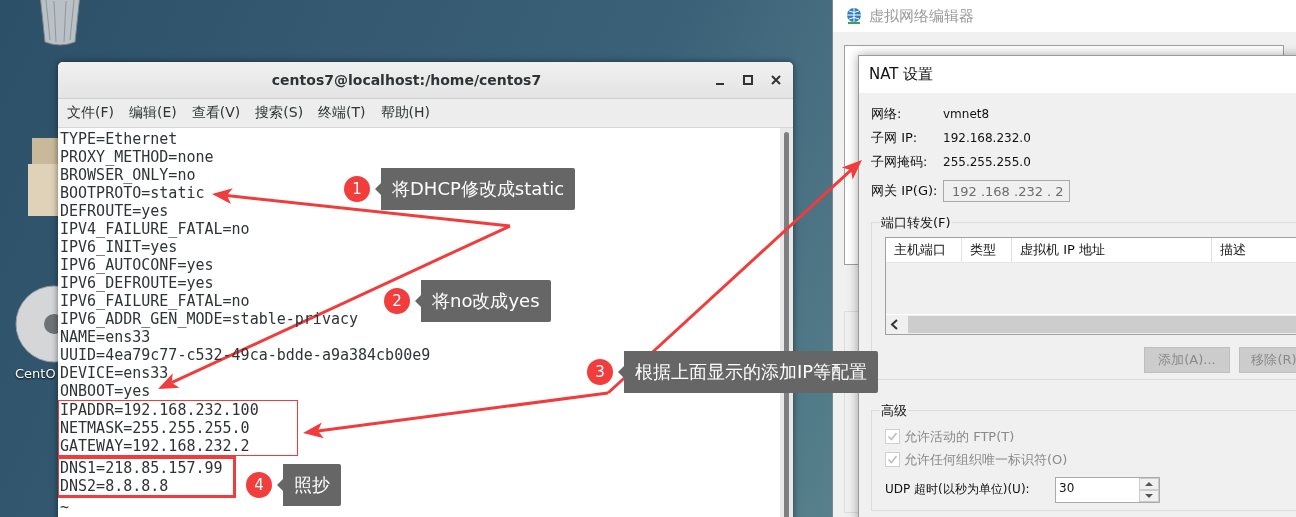 This screenshot has height=517, width=1296. What do you see at coordinates (114, 211) in the screenshot?
I see `terminal-line: DEFROUTE=yes` at bounding box center [114, 211].